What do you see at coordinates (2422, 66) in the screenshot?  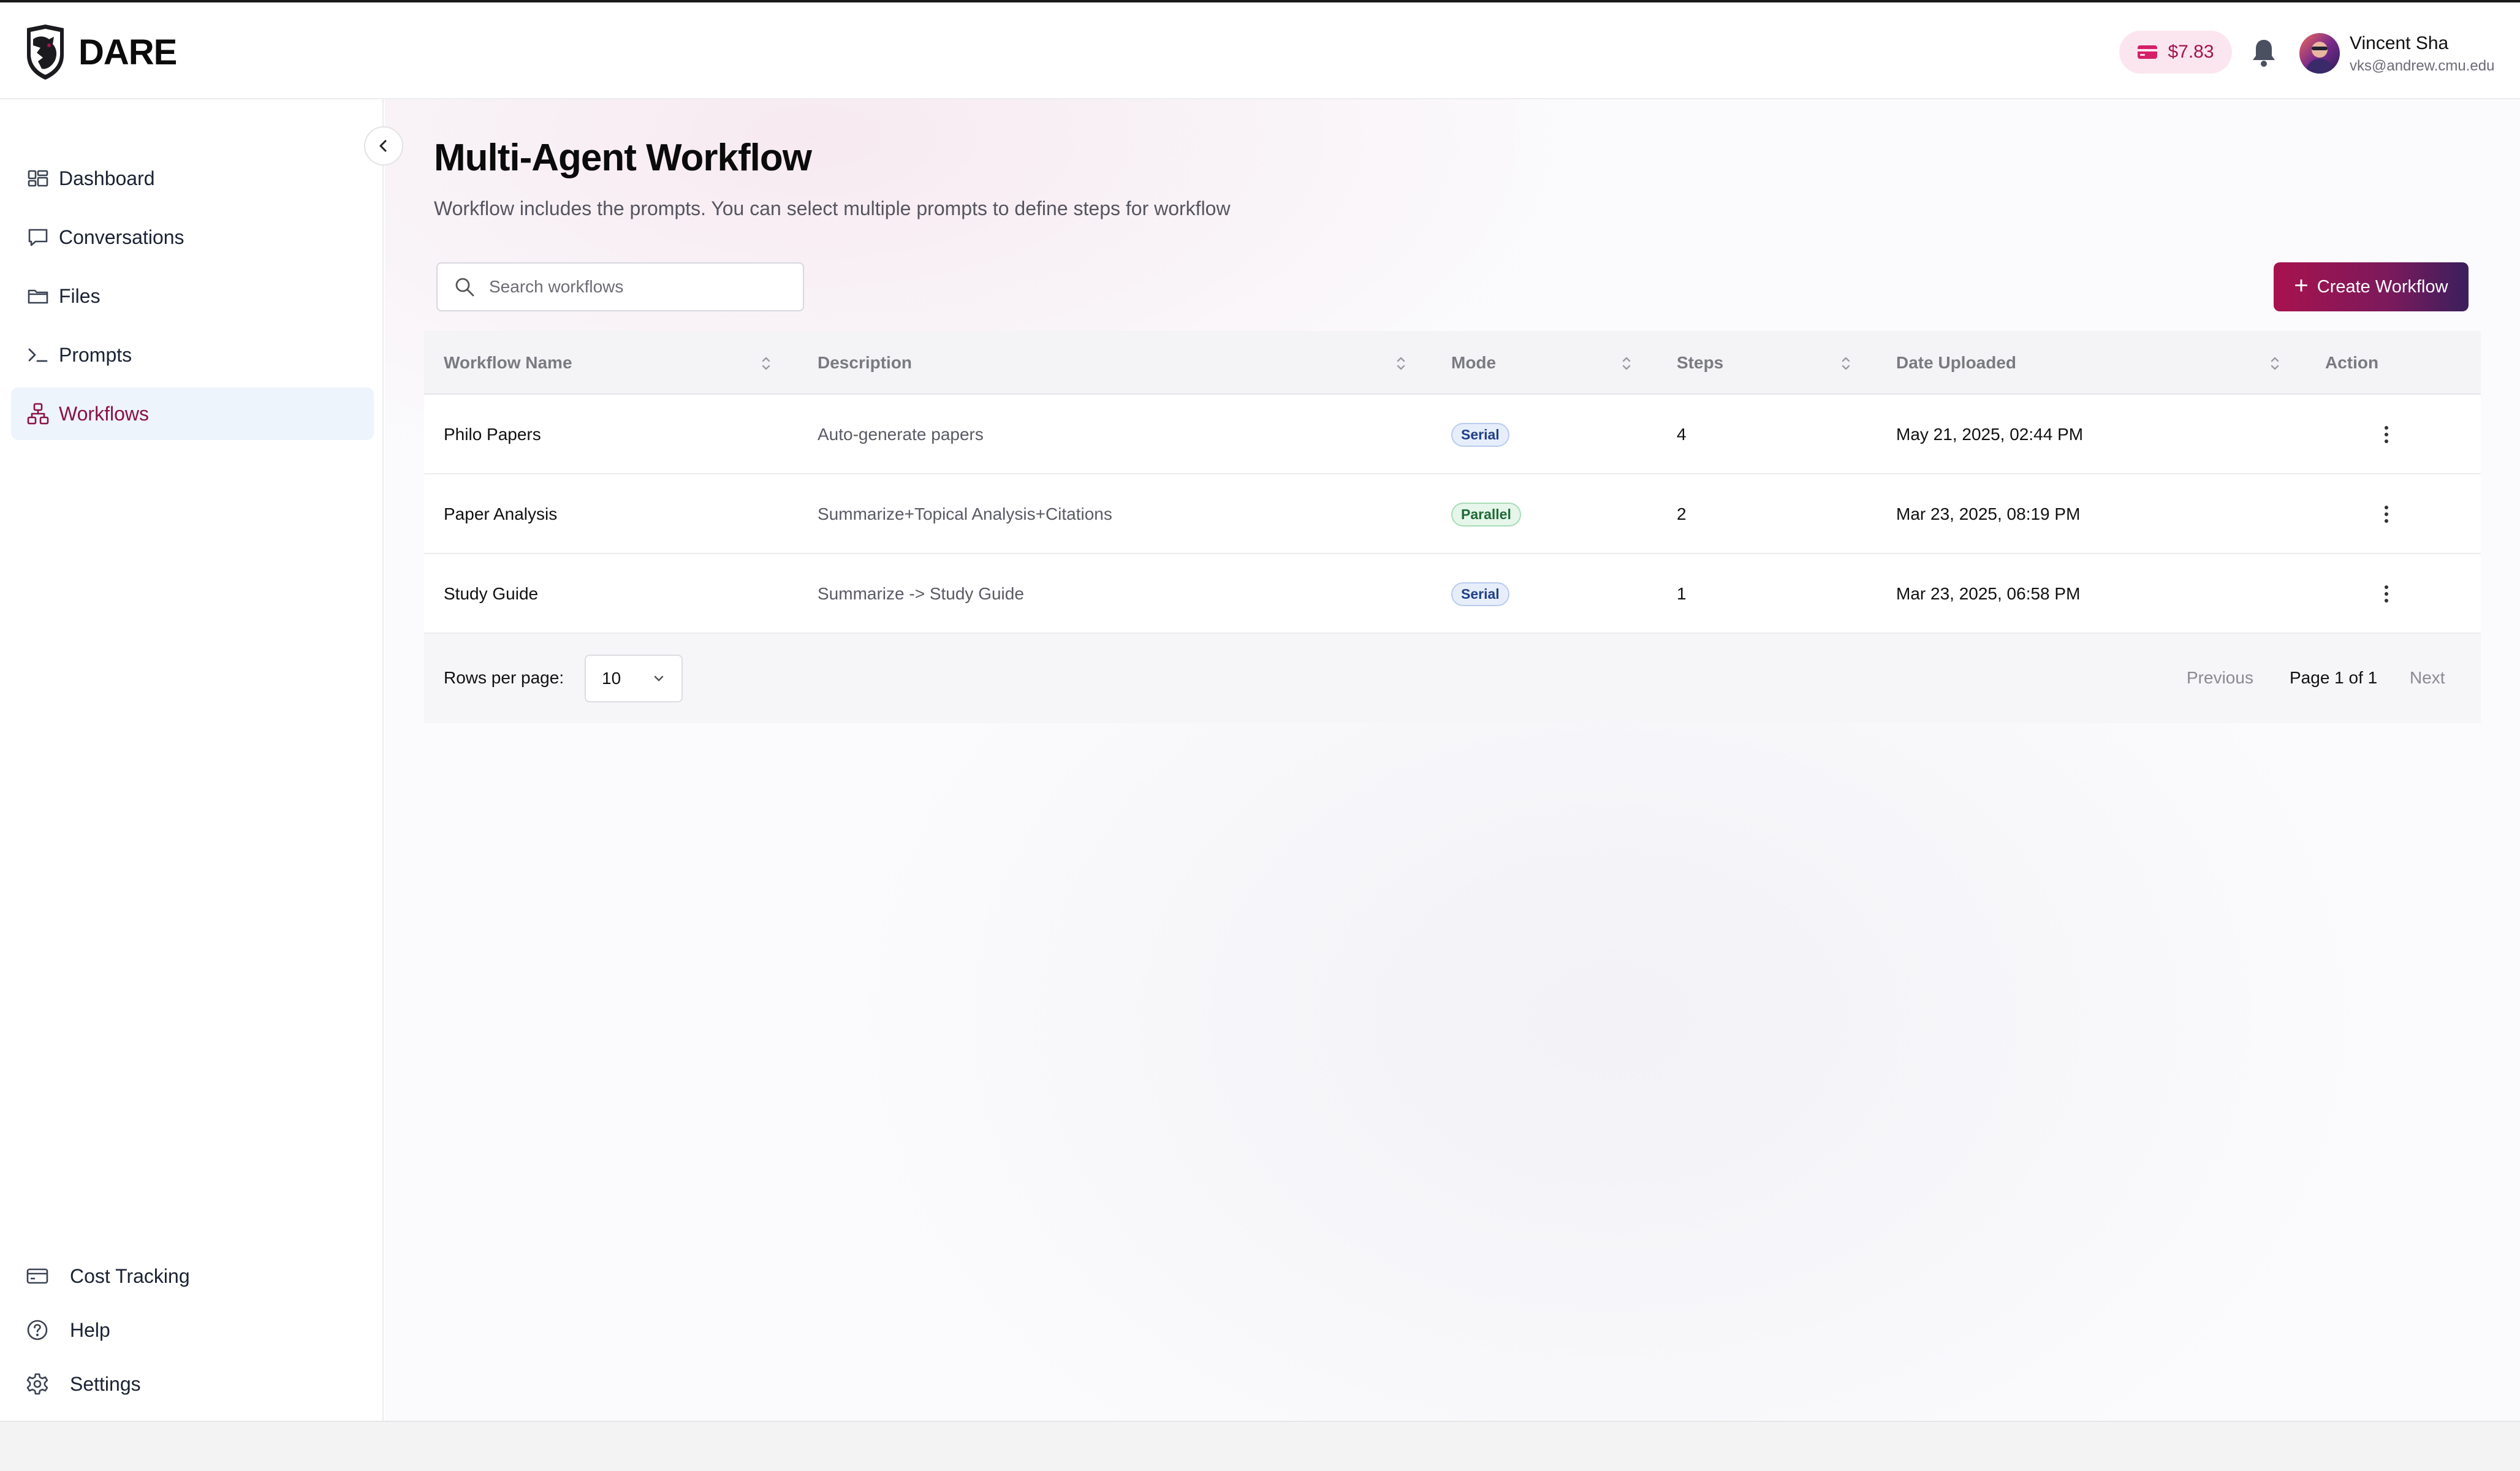 I see `user-email: vks@andrew.cmu.edu` at bounding box center [2422, 66].